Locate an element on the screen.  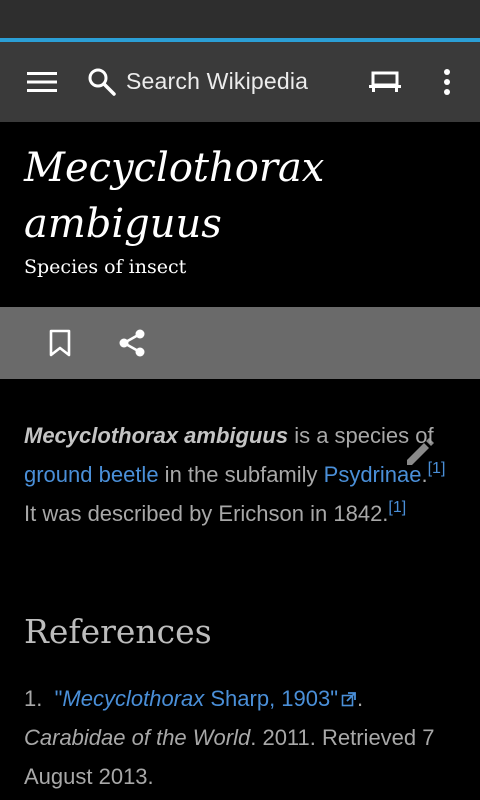
citation-2: [1] is located at coordinates (397, 507).